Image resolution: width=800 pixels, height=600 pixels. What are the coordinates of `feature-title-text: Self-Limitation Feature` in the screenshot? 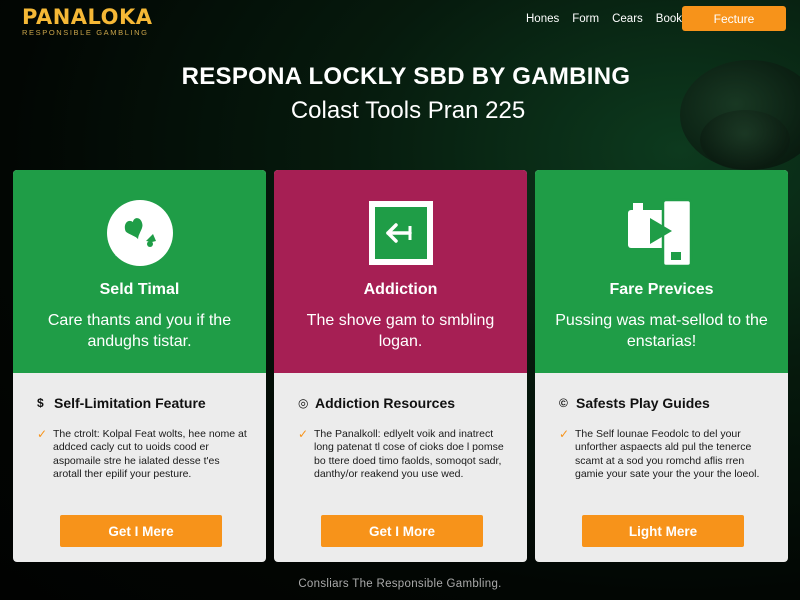 It's located at (130, 403).